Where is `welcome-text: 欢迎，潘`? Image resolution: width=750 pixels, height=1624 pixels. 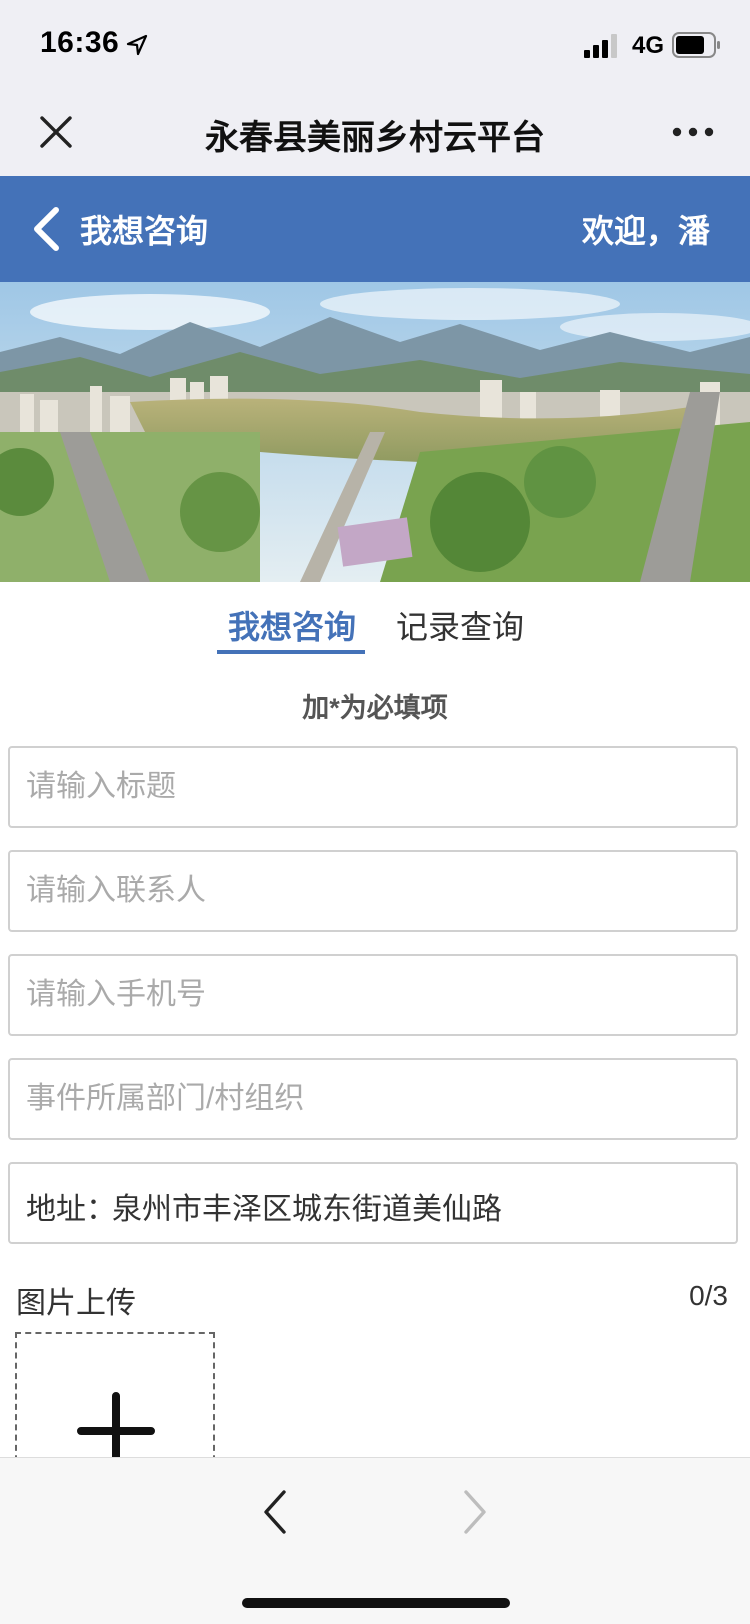 welcome-text: 欢迎，潘 is located at coordinates (645, 231).